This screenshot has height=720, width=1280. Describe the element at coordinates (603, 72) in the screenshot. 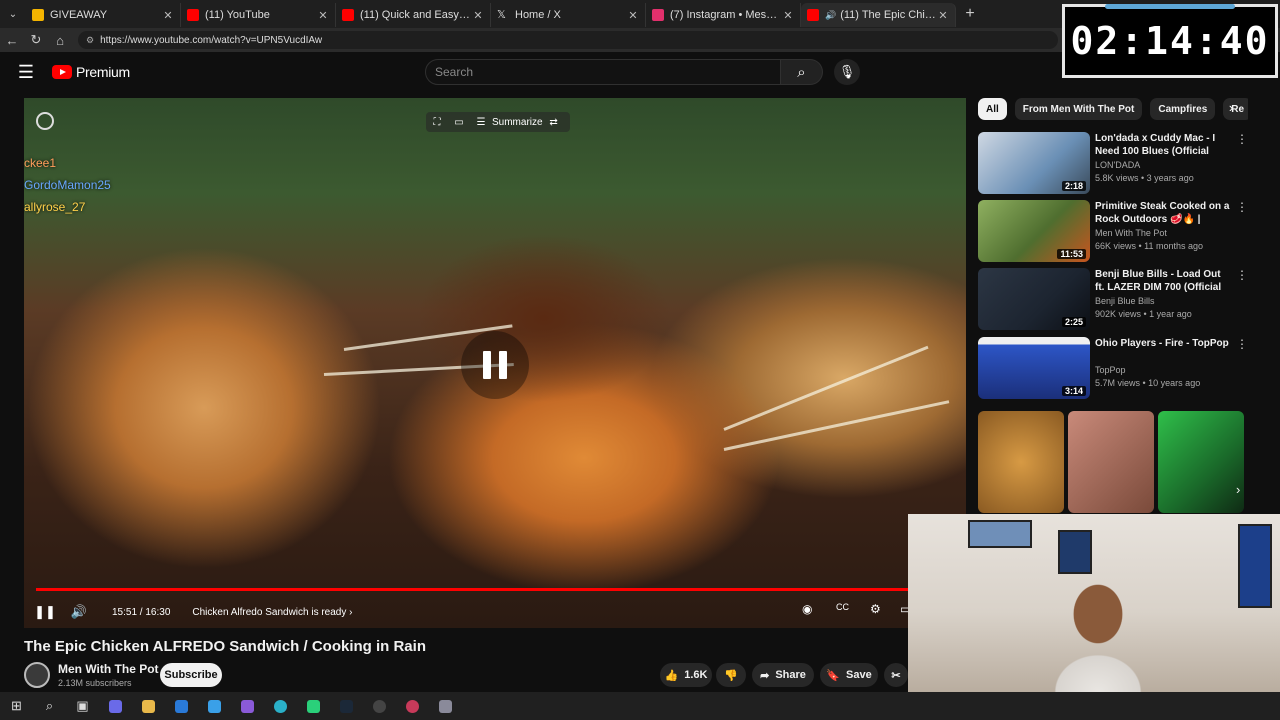

I see `search-input: Search` at that location.